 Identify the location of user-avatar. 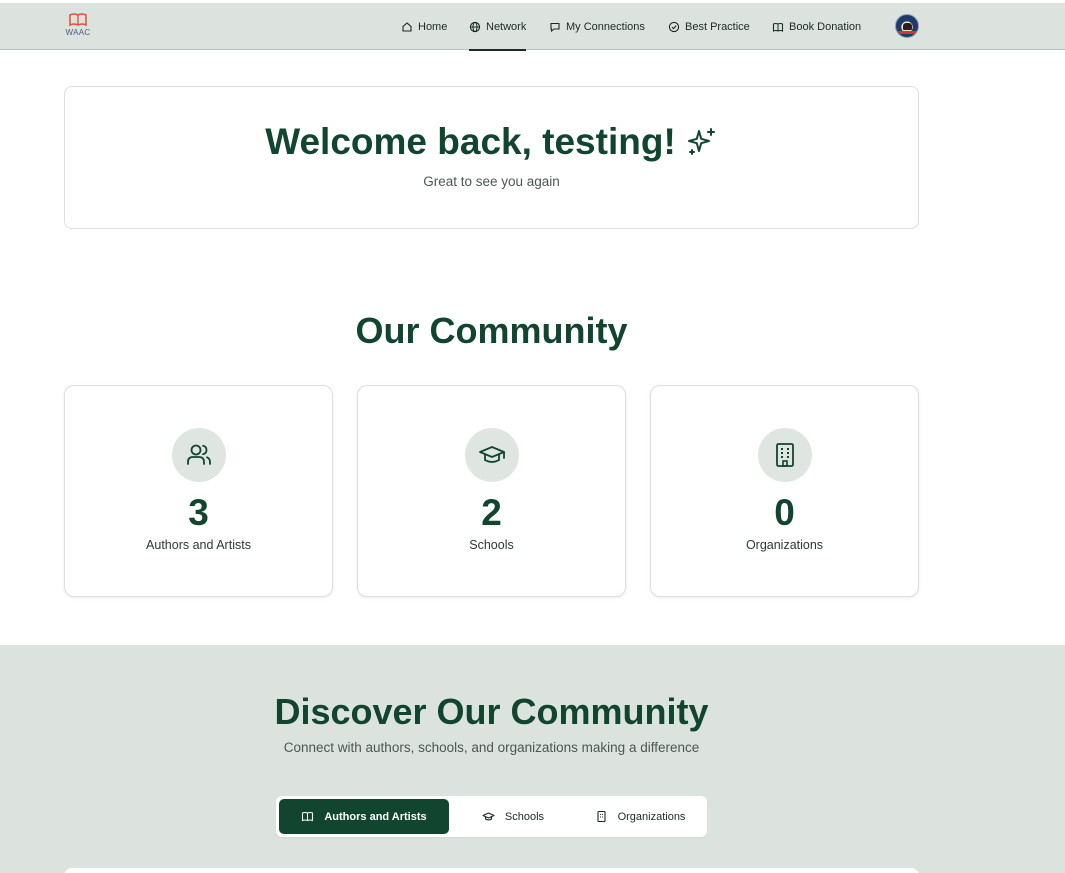
(907, 26).